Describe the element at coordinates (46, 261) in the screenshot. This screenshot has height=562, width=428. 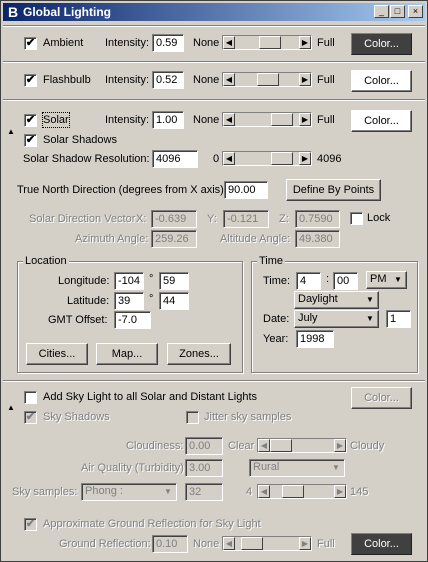
I see `location-group-label: Location` at that location.